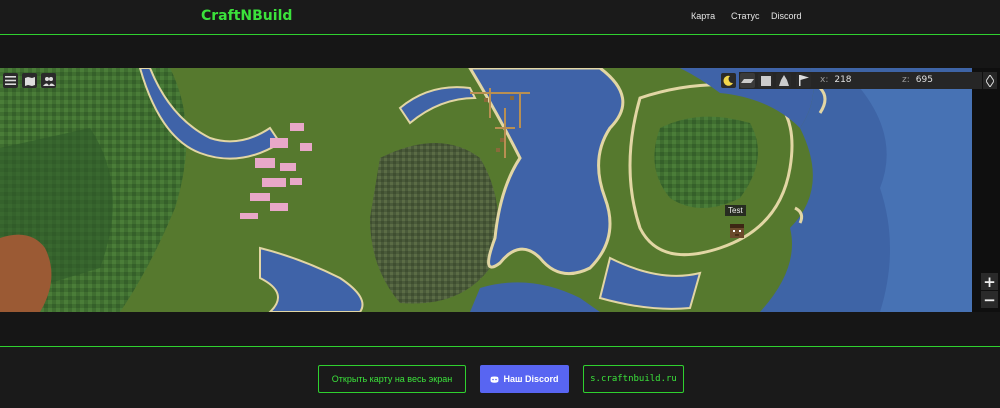 This screenshot has width=1000, height=408. Describe the element at coordinates (500, 17) in the screenshot. I see `site-header: CraftNBuild Карта Статус Discord` at that location.